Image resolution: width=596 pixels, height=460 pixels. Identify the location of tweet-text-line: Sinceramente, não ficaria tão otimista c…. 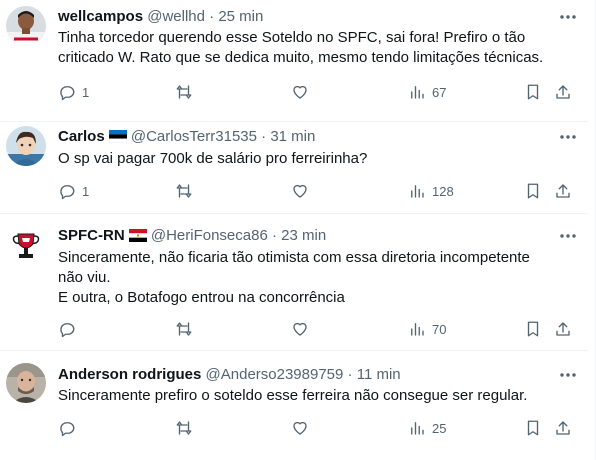
(294, 257).